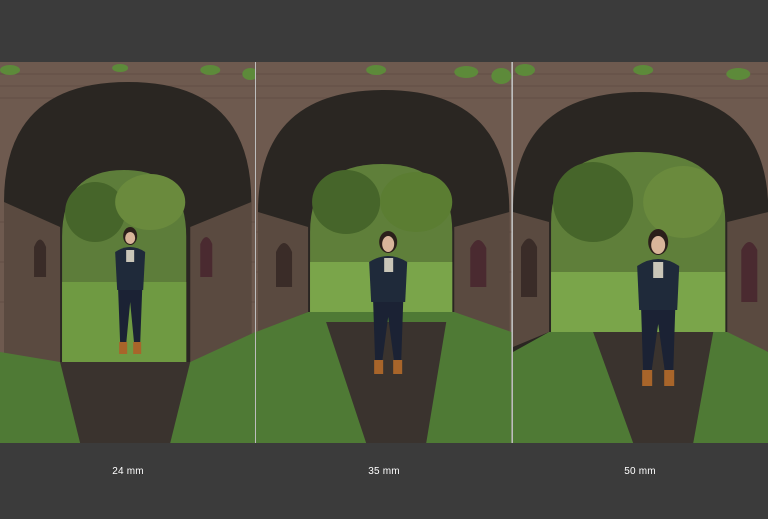 This screenshot has height=519, width=768. What do you see at coordinates (384, 471) in the screenshot?
I see `caption-35mm: 35 mm` at bounding box center [384, 471].